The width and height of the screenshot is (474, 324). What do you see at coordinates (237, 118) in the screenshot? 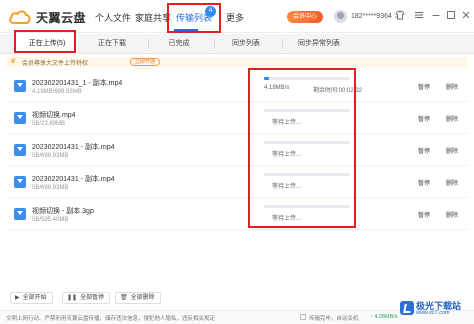
I see `list-item: 视频切换.mp4 0B/23.89MB 等待上传... 暂停 删除` at bounding box center [237, 118].